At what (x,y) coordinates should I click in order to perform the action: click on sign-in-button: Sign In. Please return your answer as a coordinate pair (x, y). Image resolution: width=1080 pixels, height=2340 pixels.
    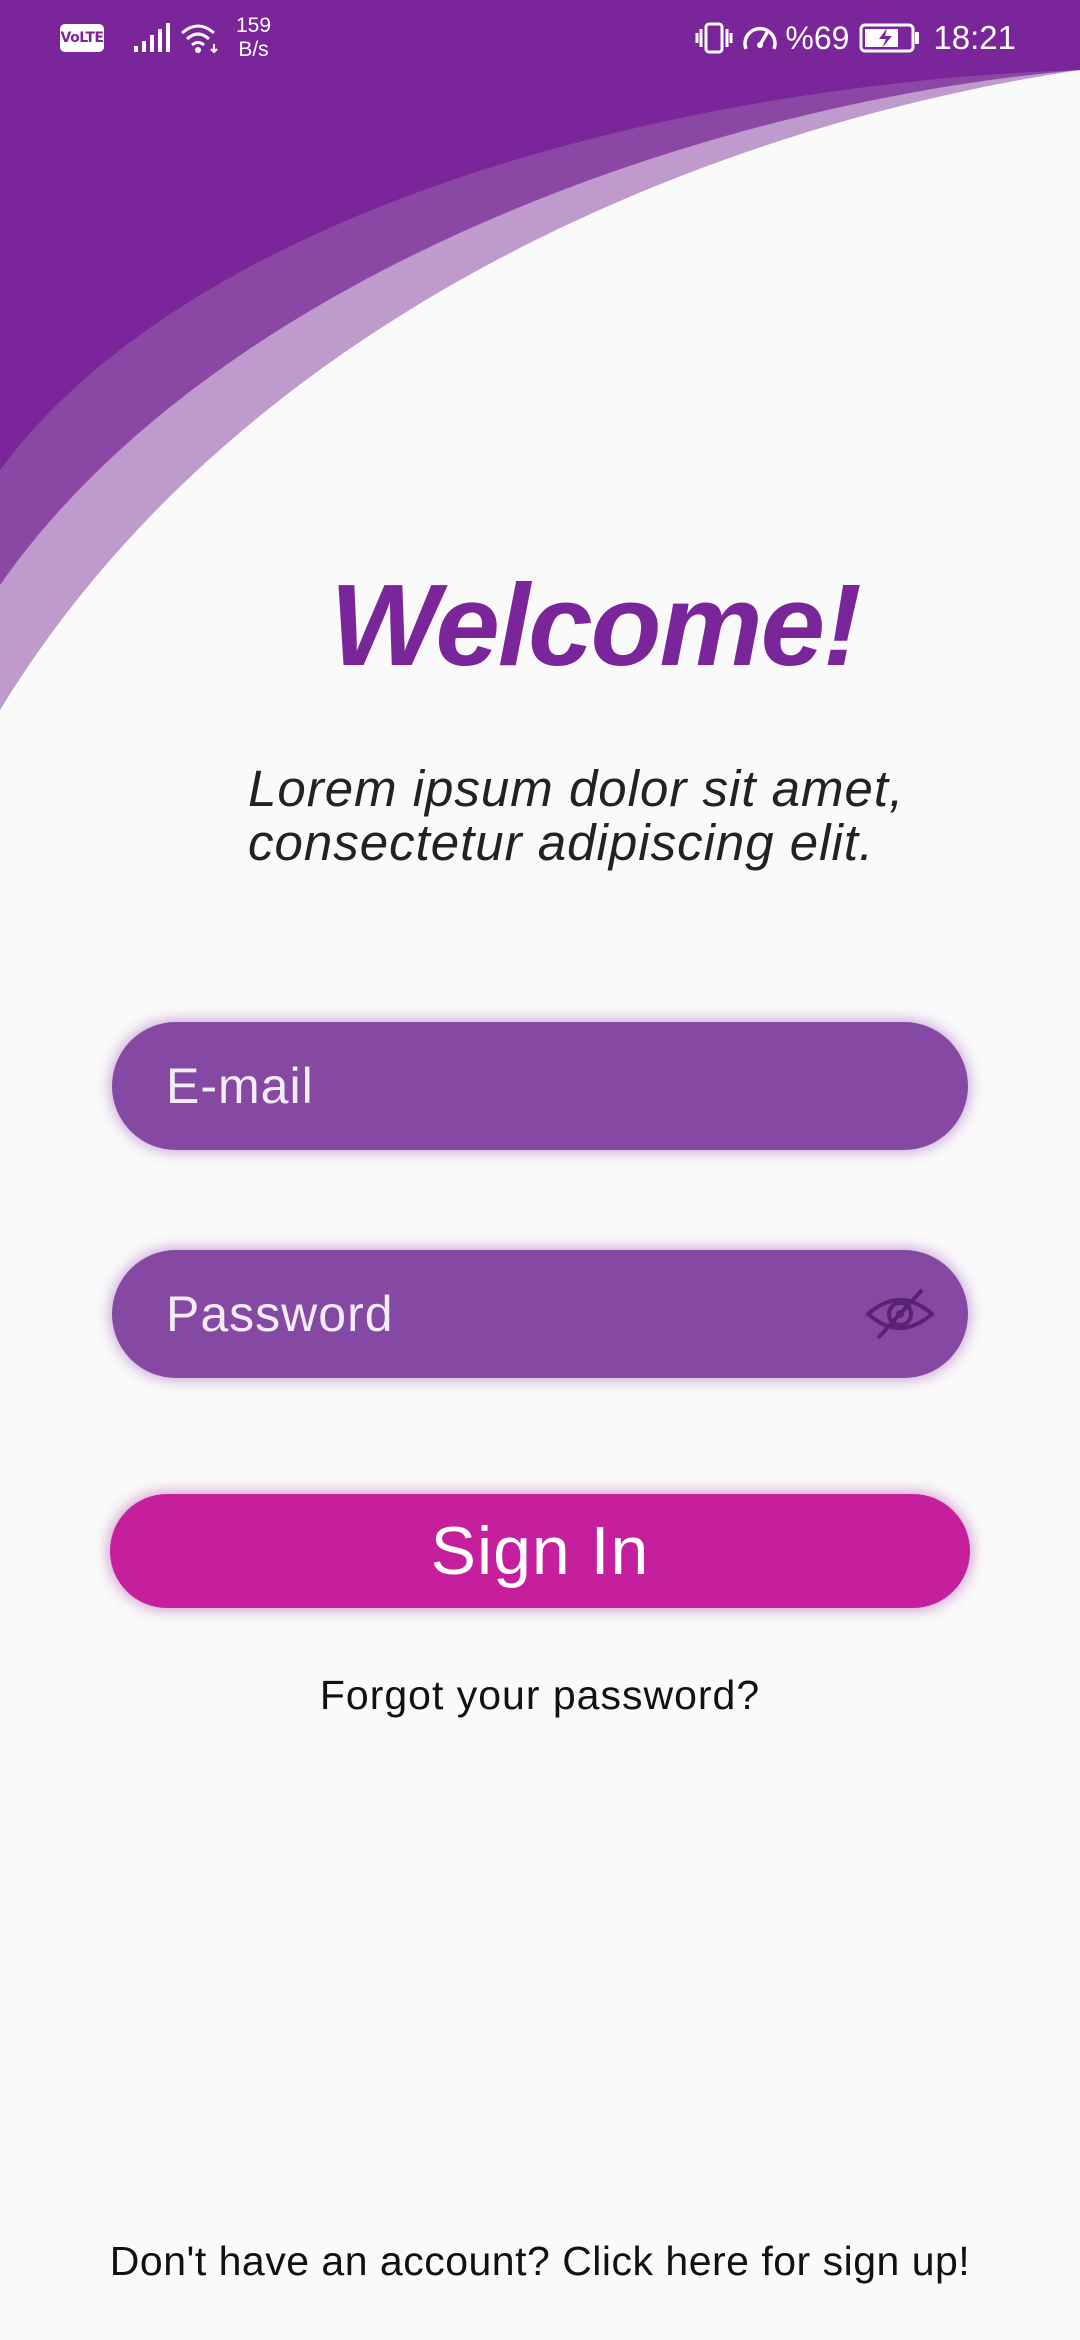
    Looking at the image, I should click on (540, 1551).